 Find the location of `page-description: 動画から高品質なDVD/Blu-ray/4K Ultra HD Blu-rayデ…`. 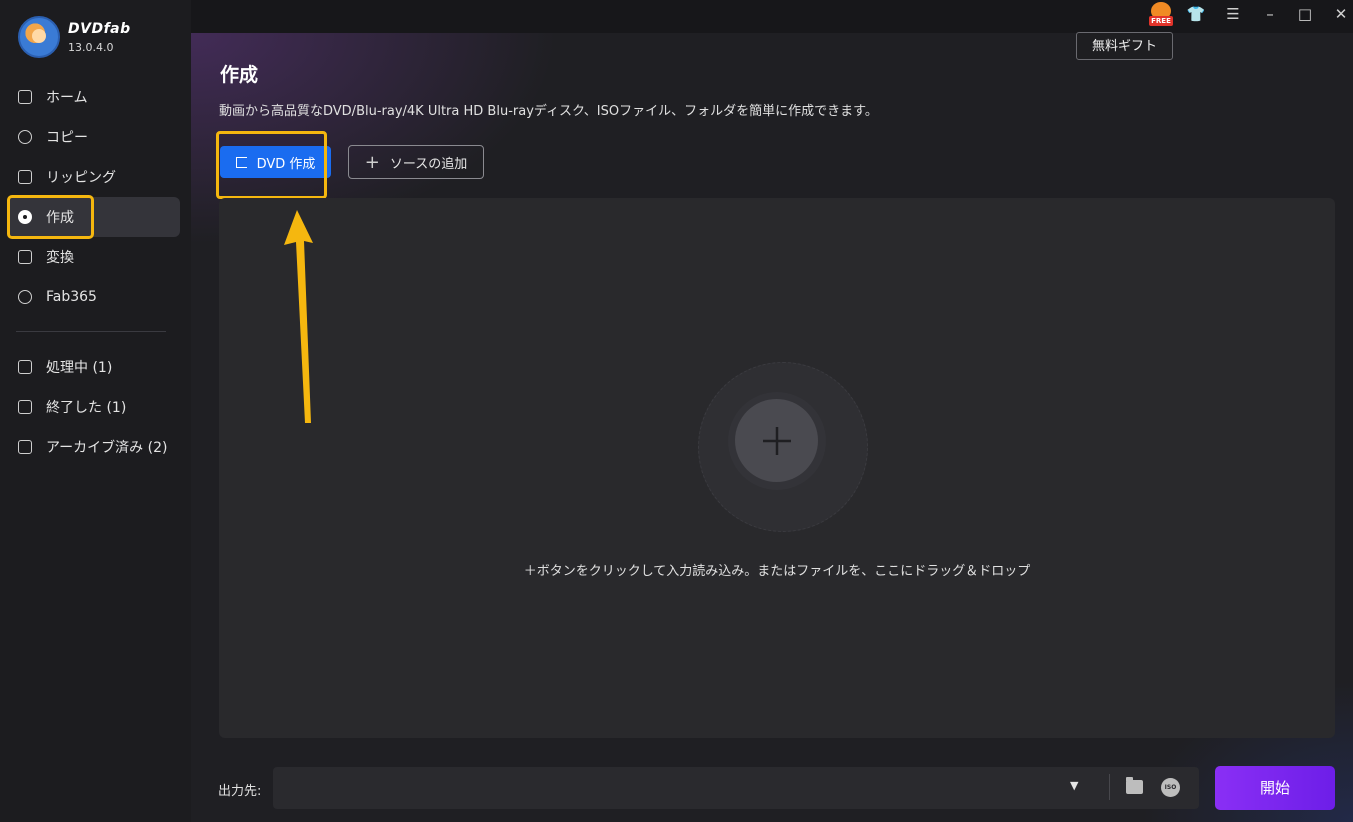

page-description: 動画から高品質なDVD/Blu-ray/4K Ultra HD Blu-rayデ… is located at coordinates (548, 111).